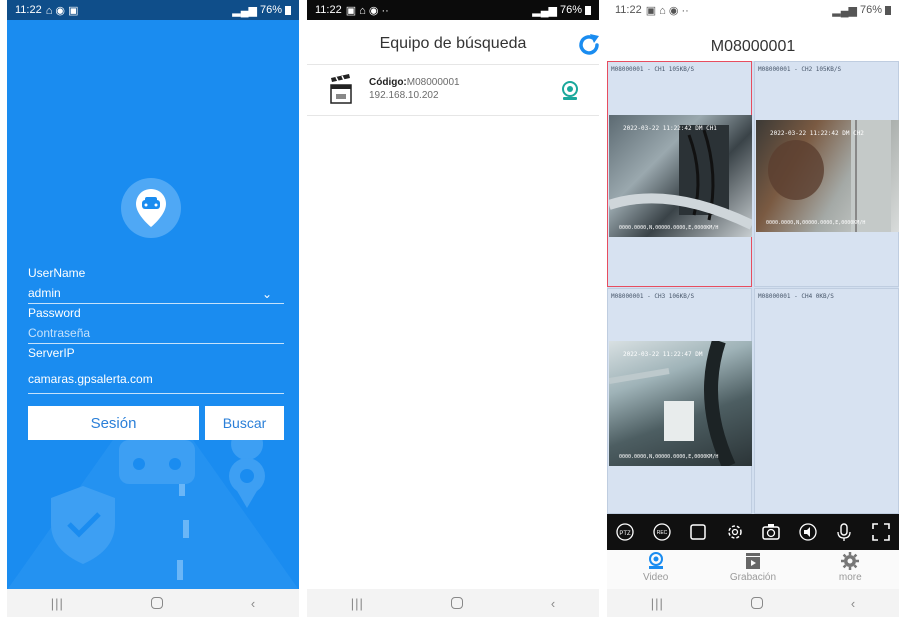 Image resolution: width=899 pixels, height=617 pixels. Describe the element at coordinates (653, 69) in the screenshot. I see `tile-label: M08000001 - CH1 105KB/S` at that location.